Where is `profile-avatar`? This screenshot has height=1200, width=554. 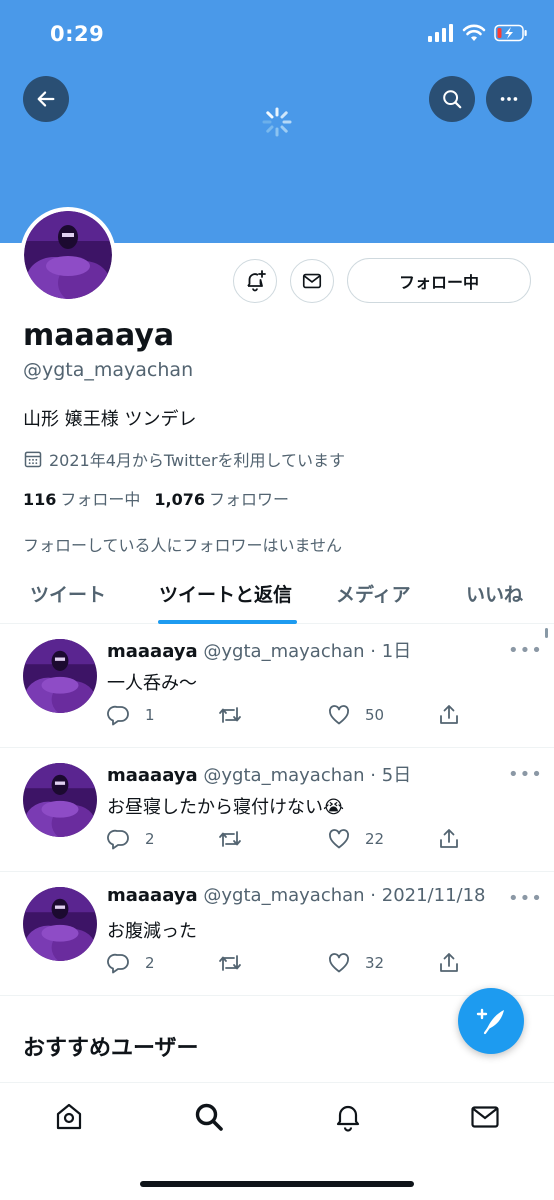 profile-avatar is located at coordinates (68, 255).